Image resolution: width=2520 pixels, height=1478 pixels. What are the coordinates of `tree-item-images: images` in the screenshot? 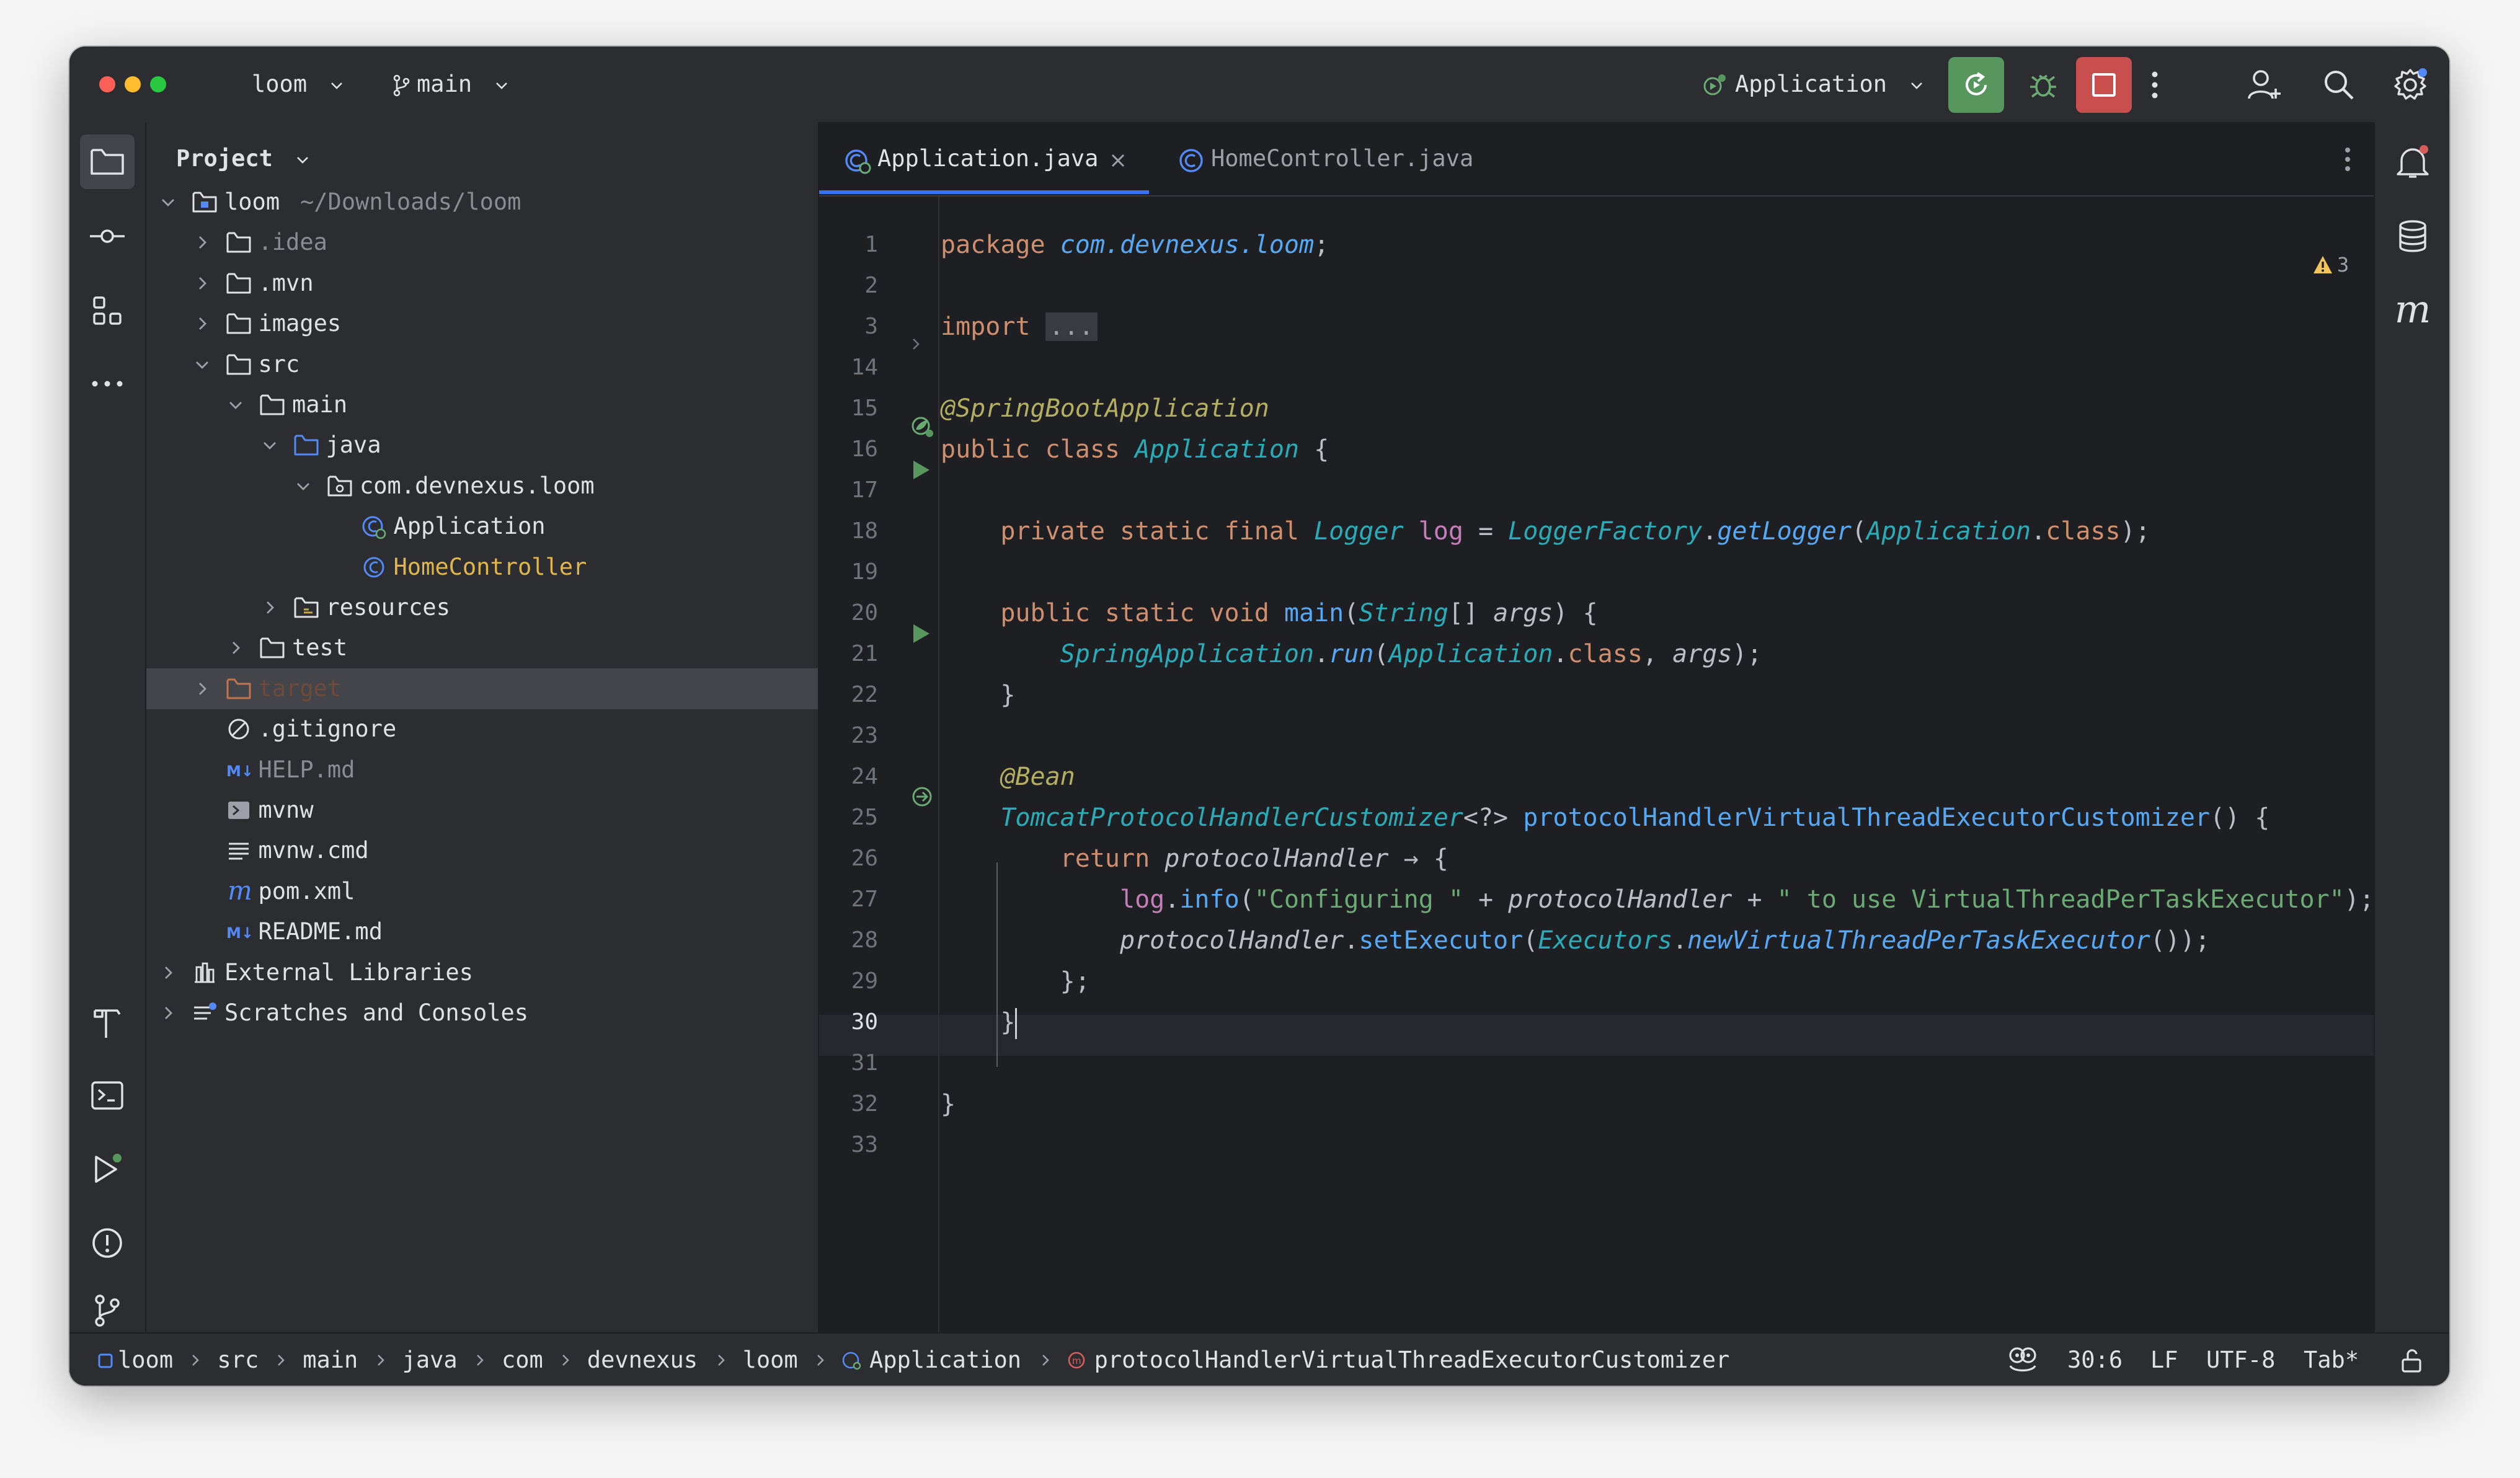 It's located at (482, 323).